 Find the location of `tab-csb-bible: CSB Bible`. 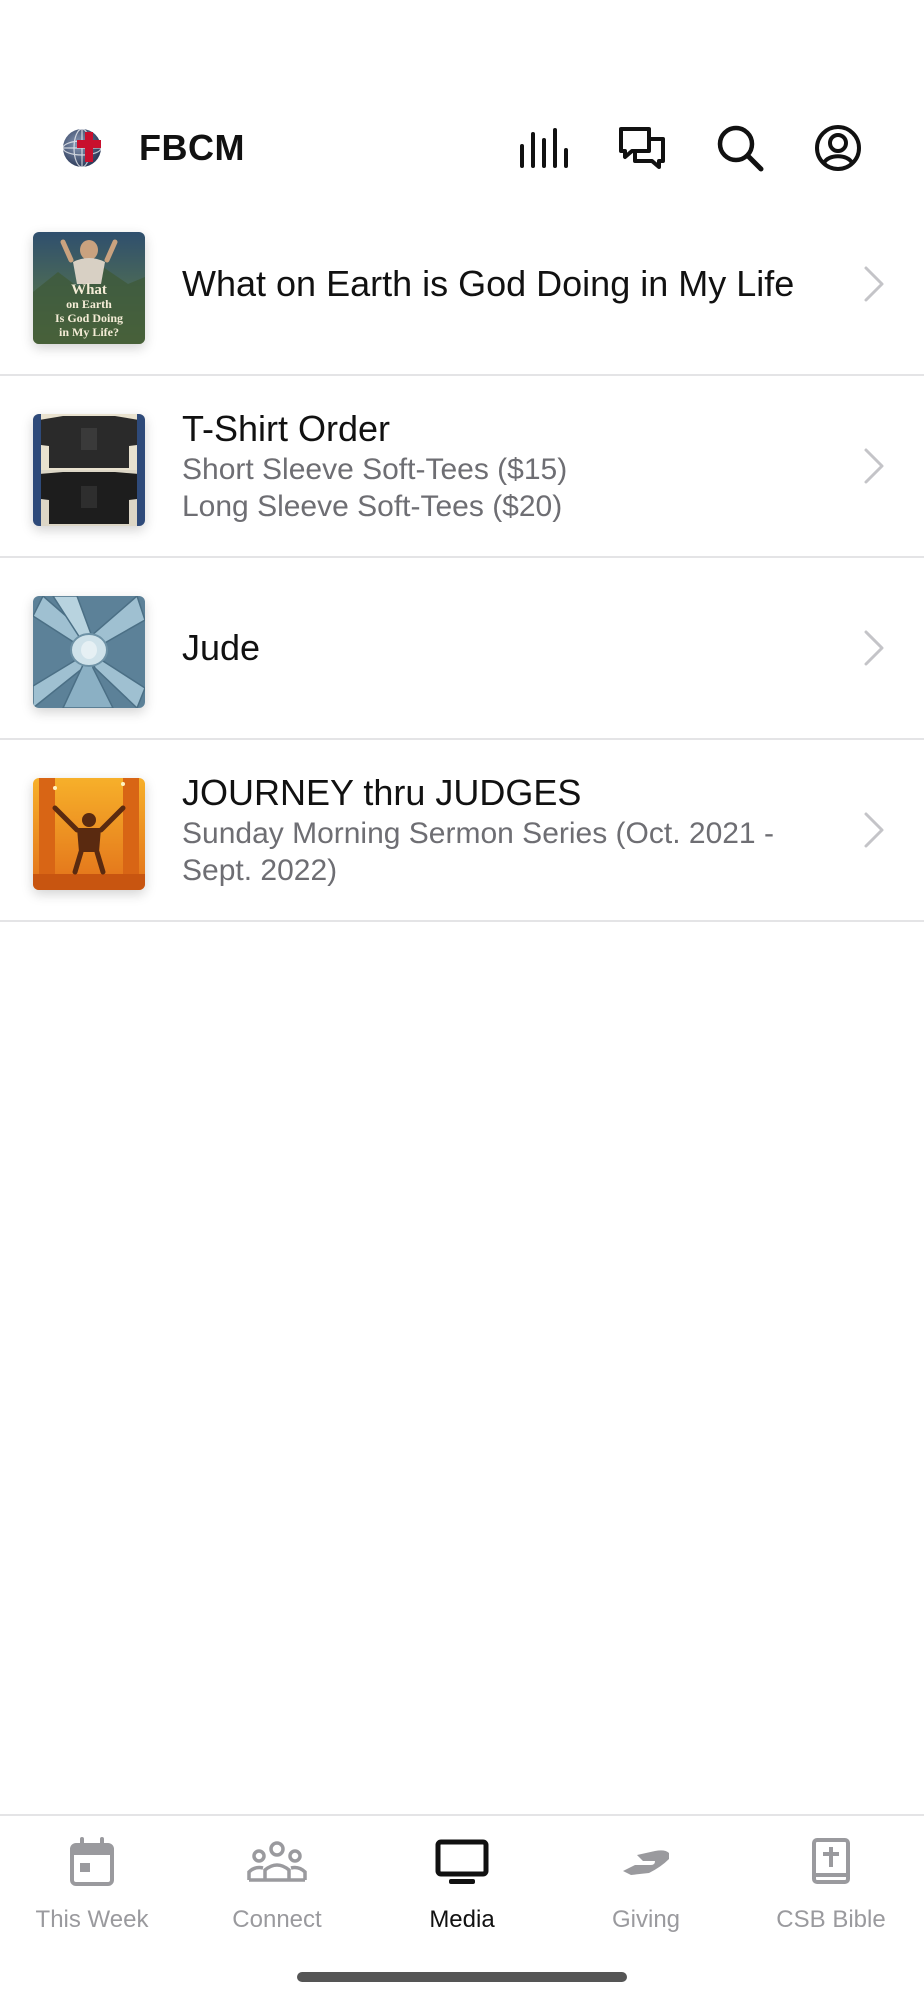

tab-csb-bible: CSB Bible is located at coordinates (831, 1884).